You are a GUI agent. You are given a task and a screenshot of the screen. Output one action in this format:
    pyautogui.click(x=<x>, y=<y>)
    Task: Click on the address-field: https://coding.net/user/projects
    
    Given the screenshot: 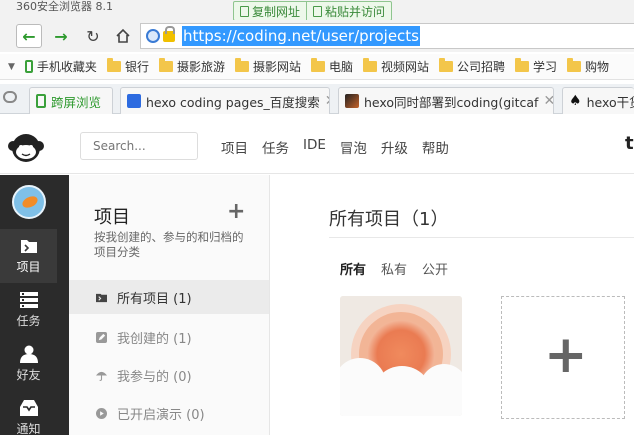 What is the action you would take?
    pyautogui.click(x=387, y=36)
    